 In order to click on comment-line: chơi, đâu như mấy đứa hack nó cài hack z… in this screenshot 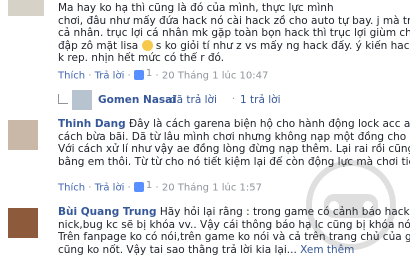, I will do `click(234, 20)`.